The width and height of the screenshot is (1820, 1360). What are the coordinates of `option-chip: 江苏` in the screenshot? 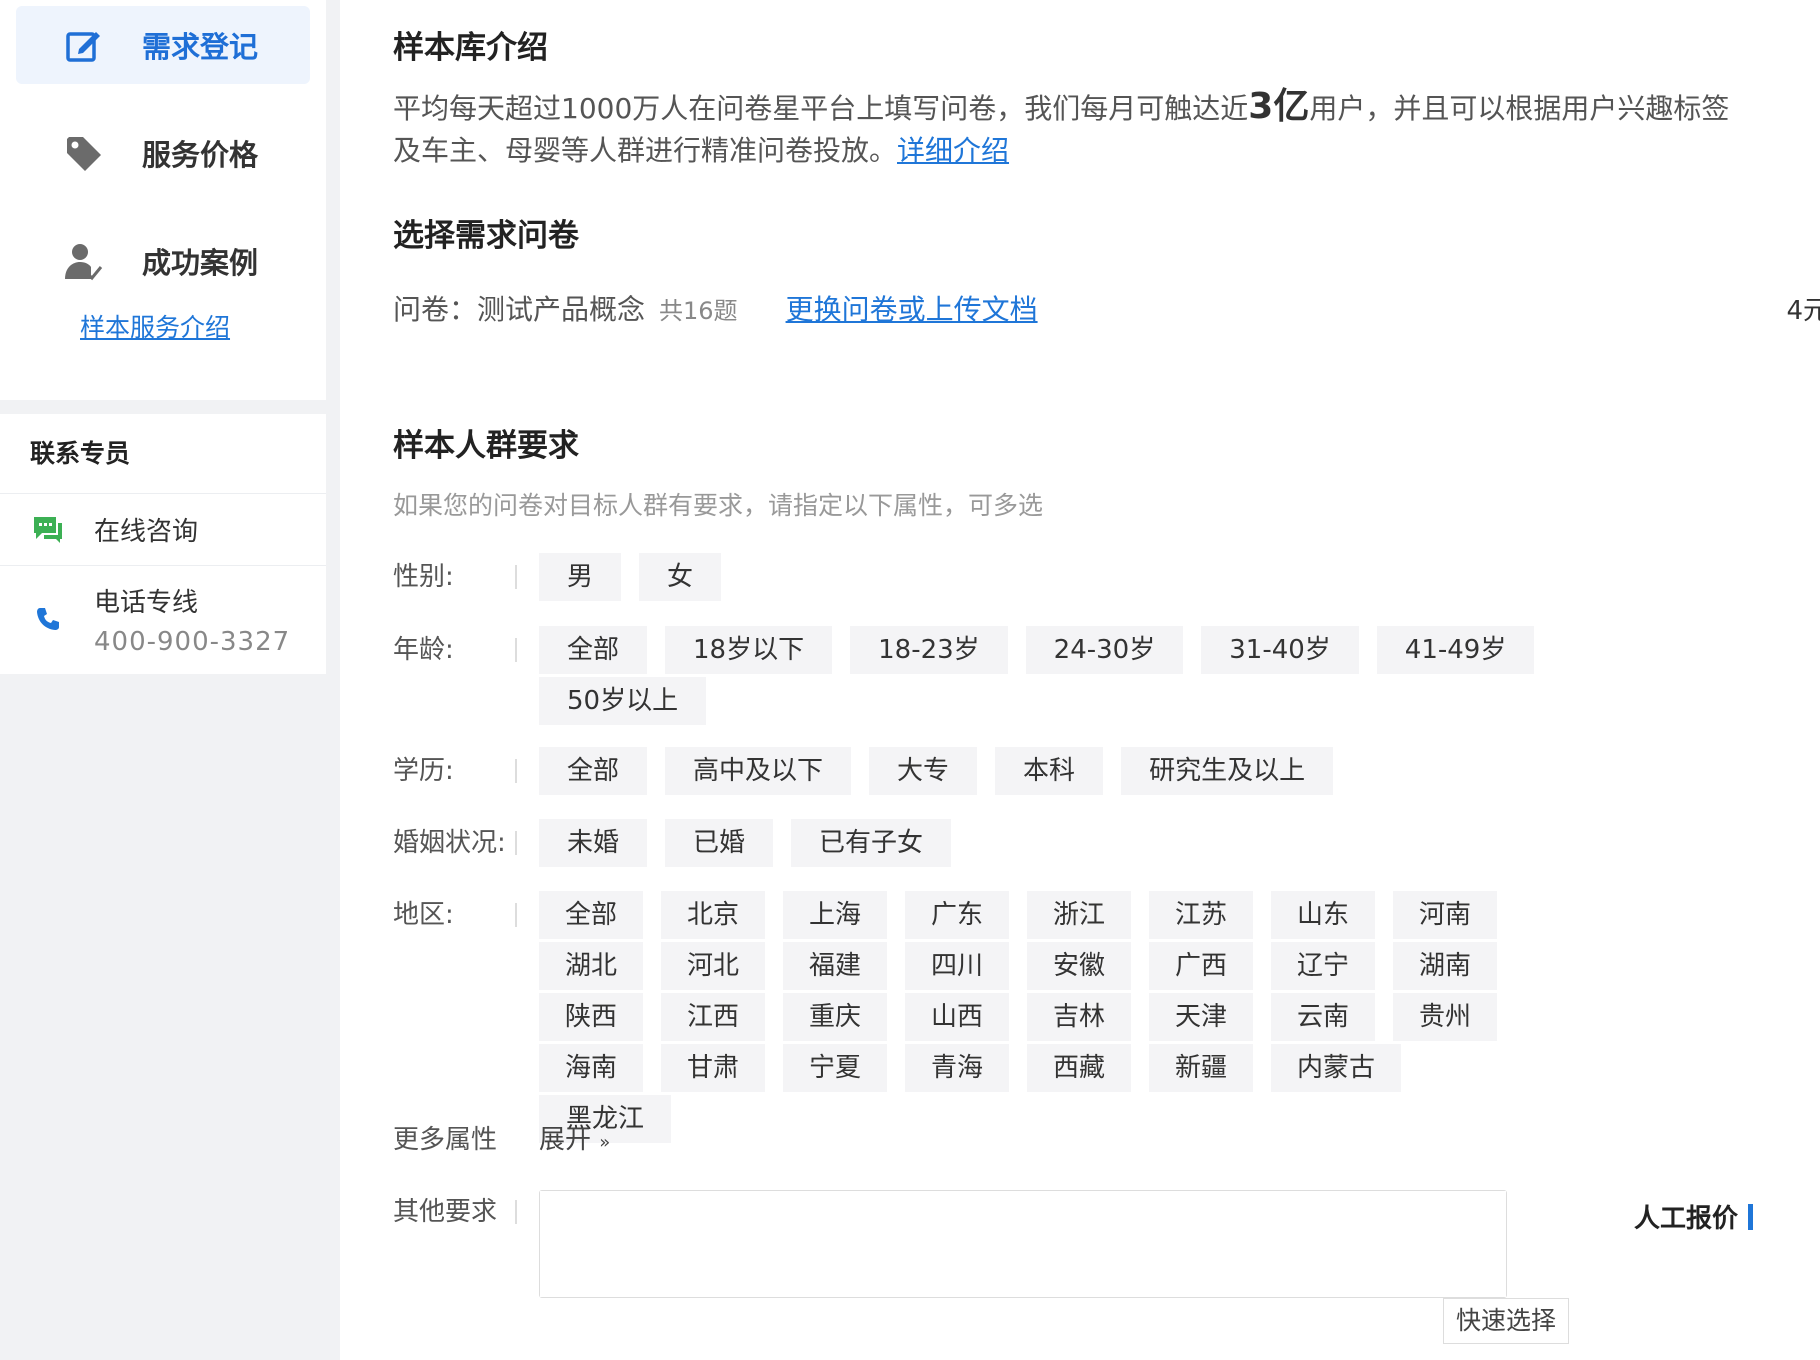 It's located at (1201, 915).